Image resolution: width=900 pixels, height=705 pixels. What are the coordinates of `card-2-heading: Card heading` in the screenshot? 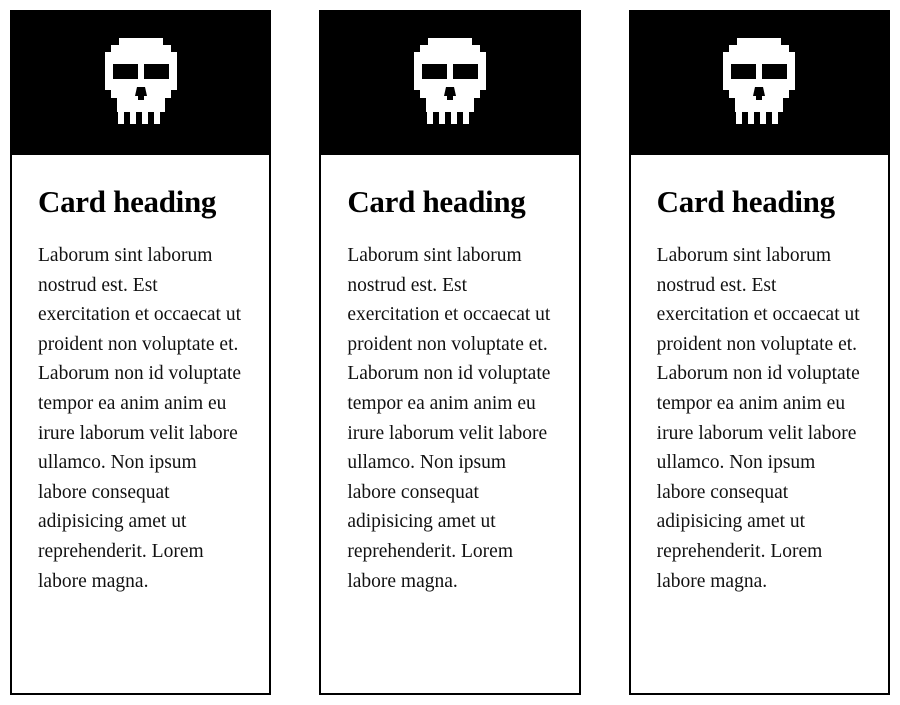 It's located at (436, 201).